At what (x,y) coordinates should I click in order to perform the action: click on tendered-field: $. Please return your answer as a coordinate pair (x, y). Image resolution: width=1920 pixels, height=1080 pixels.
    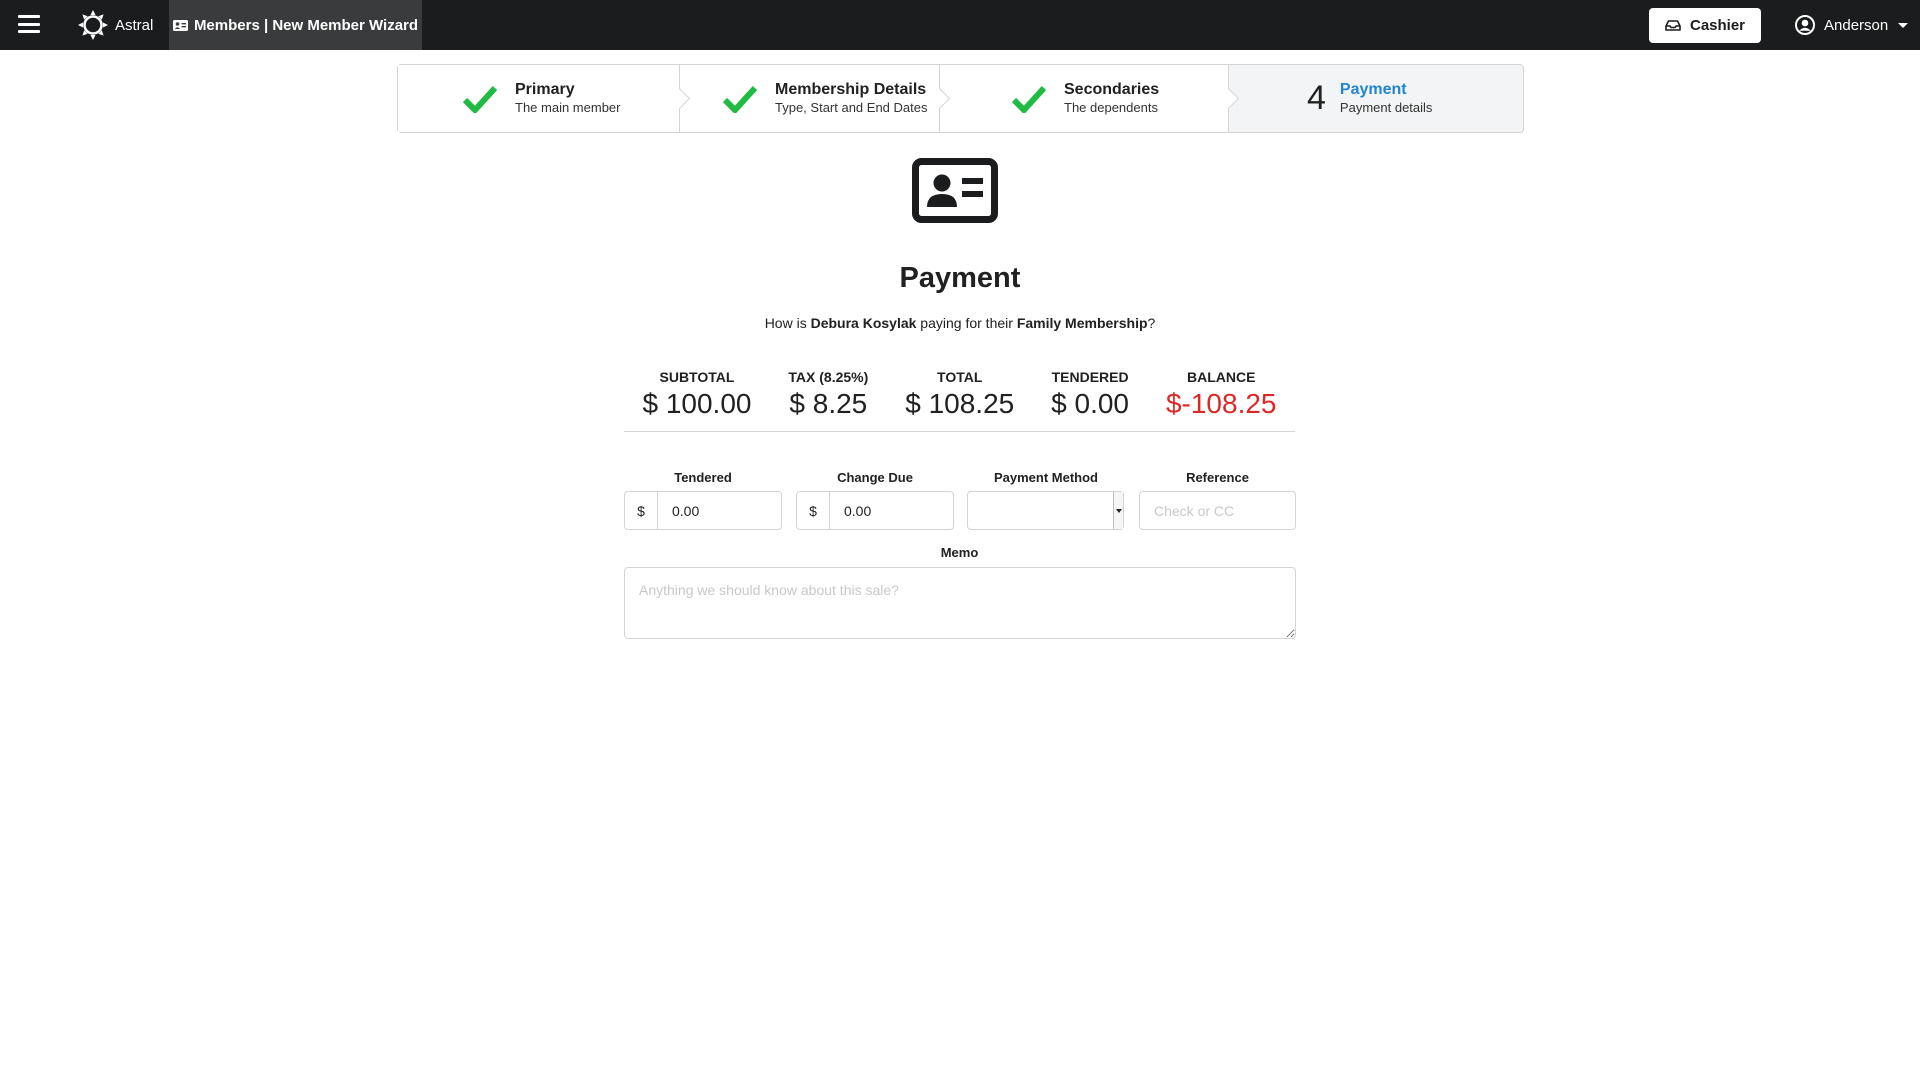
    Looking at the image, I should click on (703, 510).